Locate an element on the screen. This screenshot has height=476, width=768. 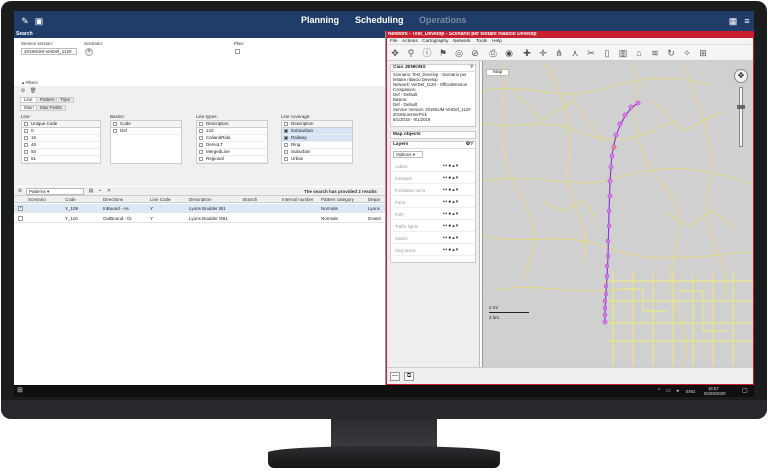
line-types-select-all is located at coordinates (201, 124).